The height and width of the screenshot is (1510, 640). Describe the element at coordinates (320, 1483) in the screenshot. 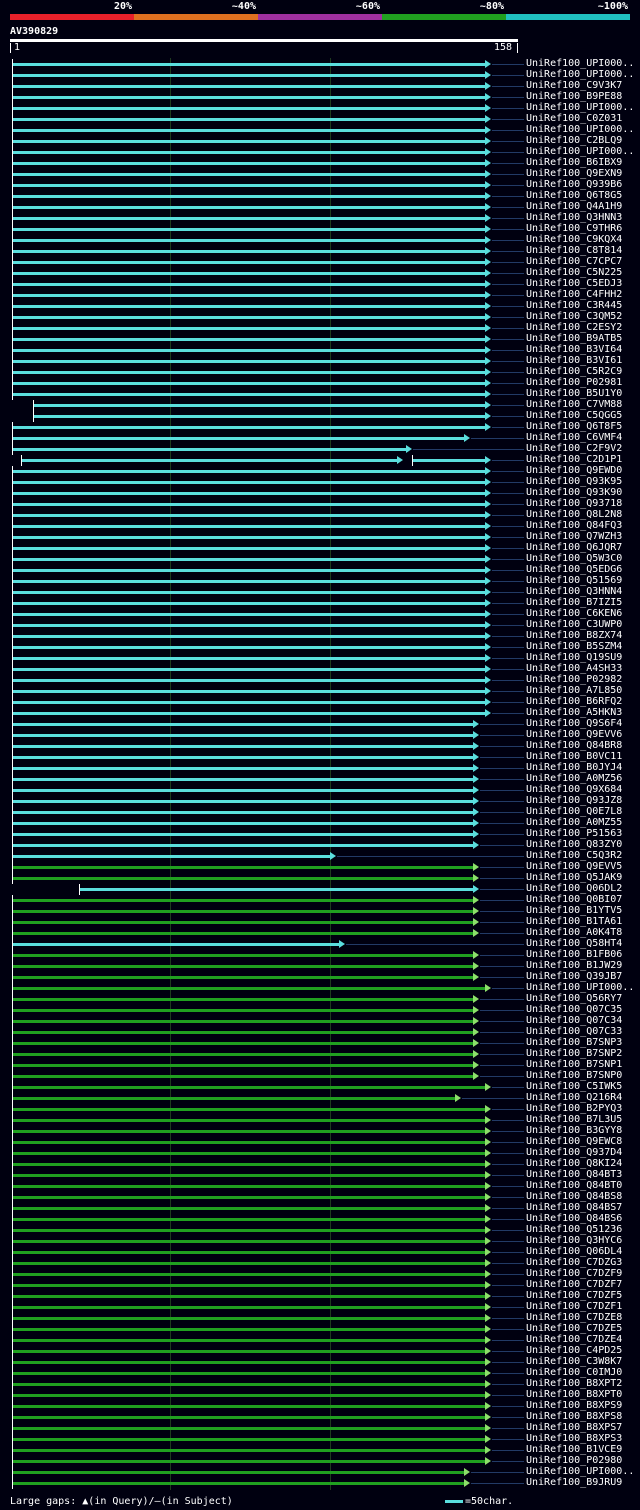

I see `hit-row: UniRef100_B9JRU9` at that location.